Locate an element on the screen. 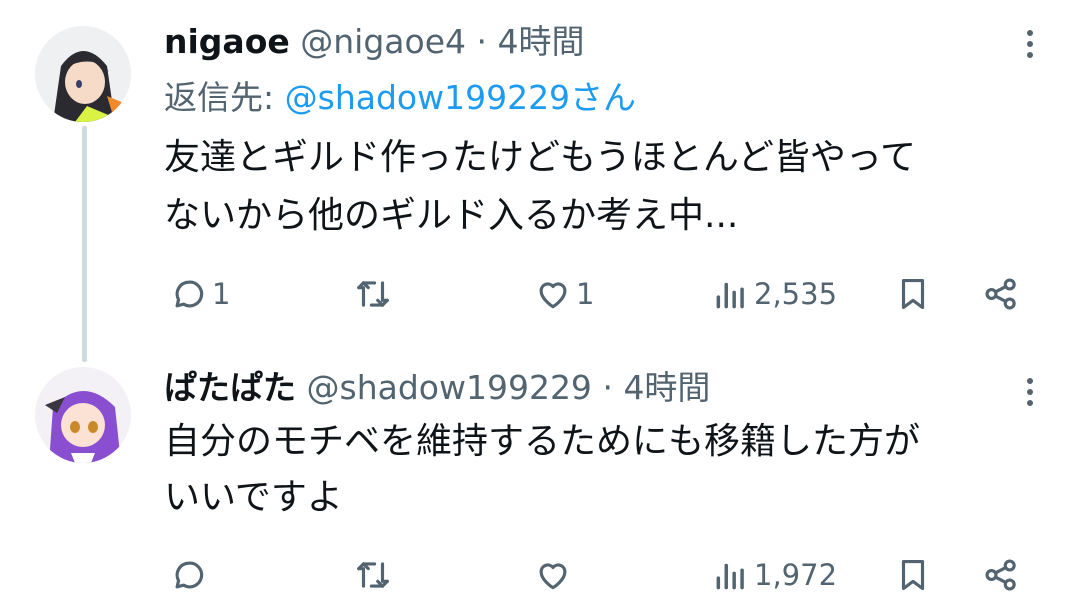 The image size is (1080, 597). reply-button: 1 is located at coordinates (200, 294).